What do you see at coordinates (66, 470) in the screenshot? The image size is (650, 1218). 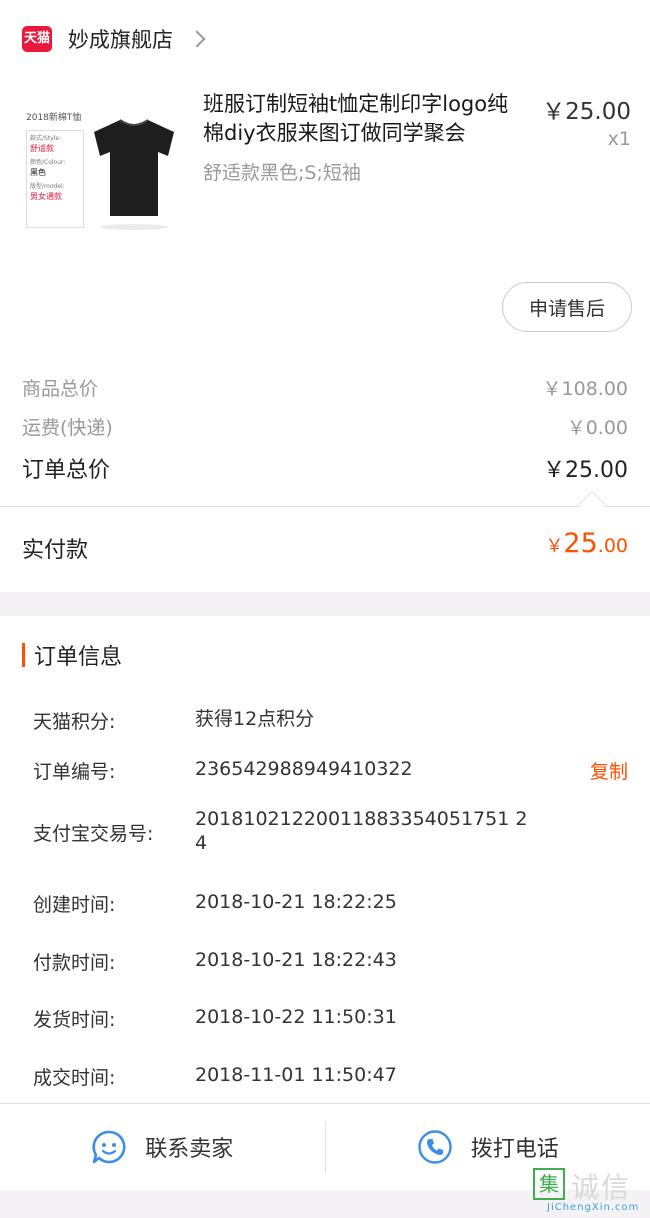 I see `order-total-label: 订单总价` at bounding box center [66, 470].